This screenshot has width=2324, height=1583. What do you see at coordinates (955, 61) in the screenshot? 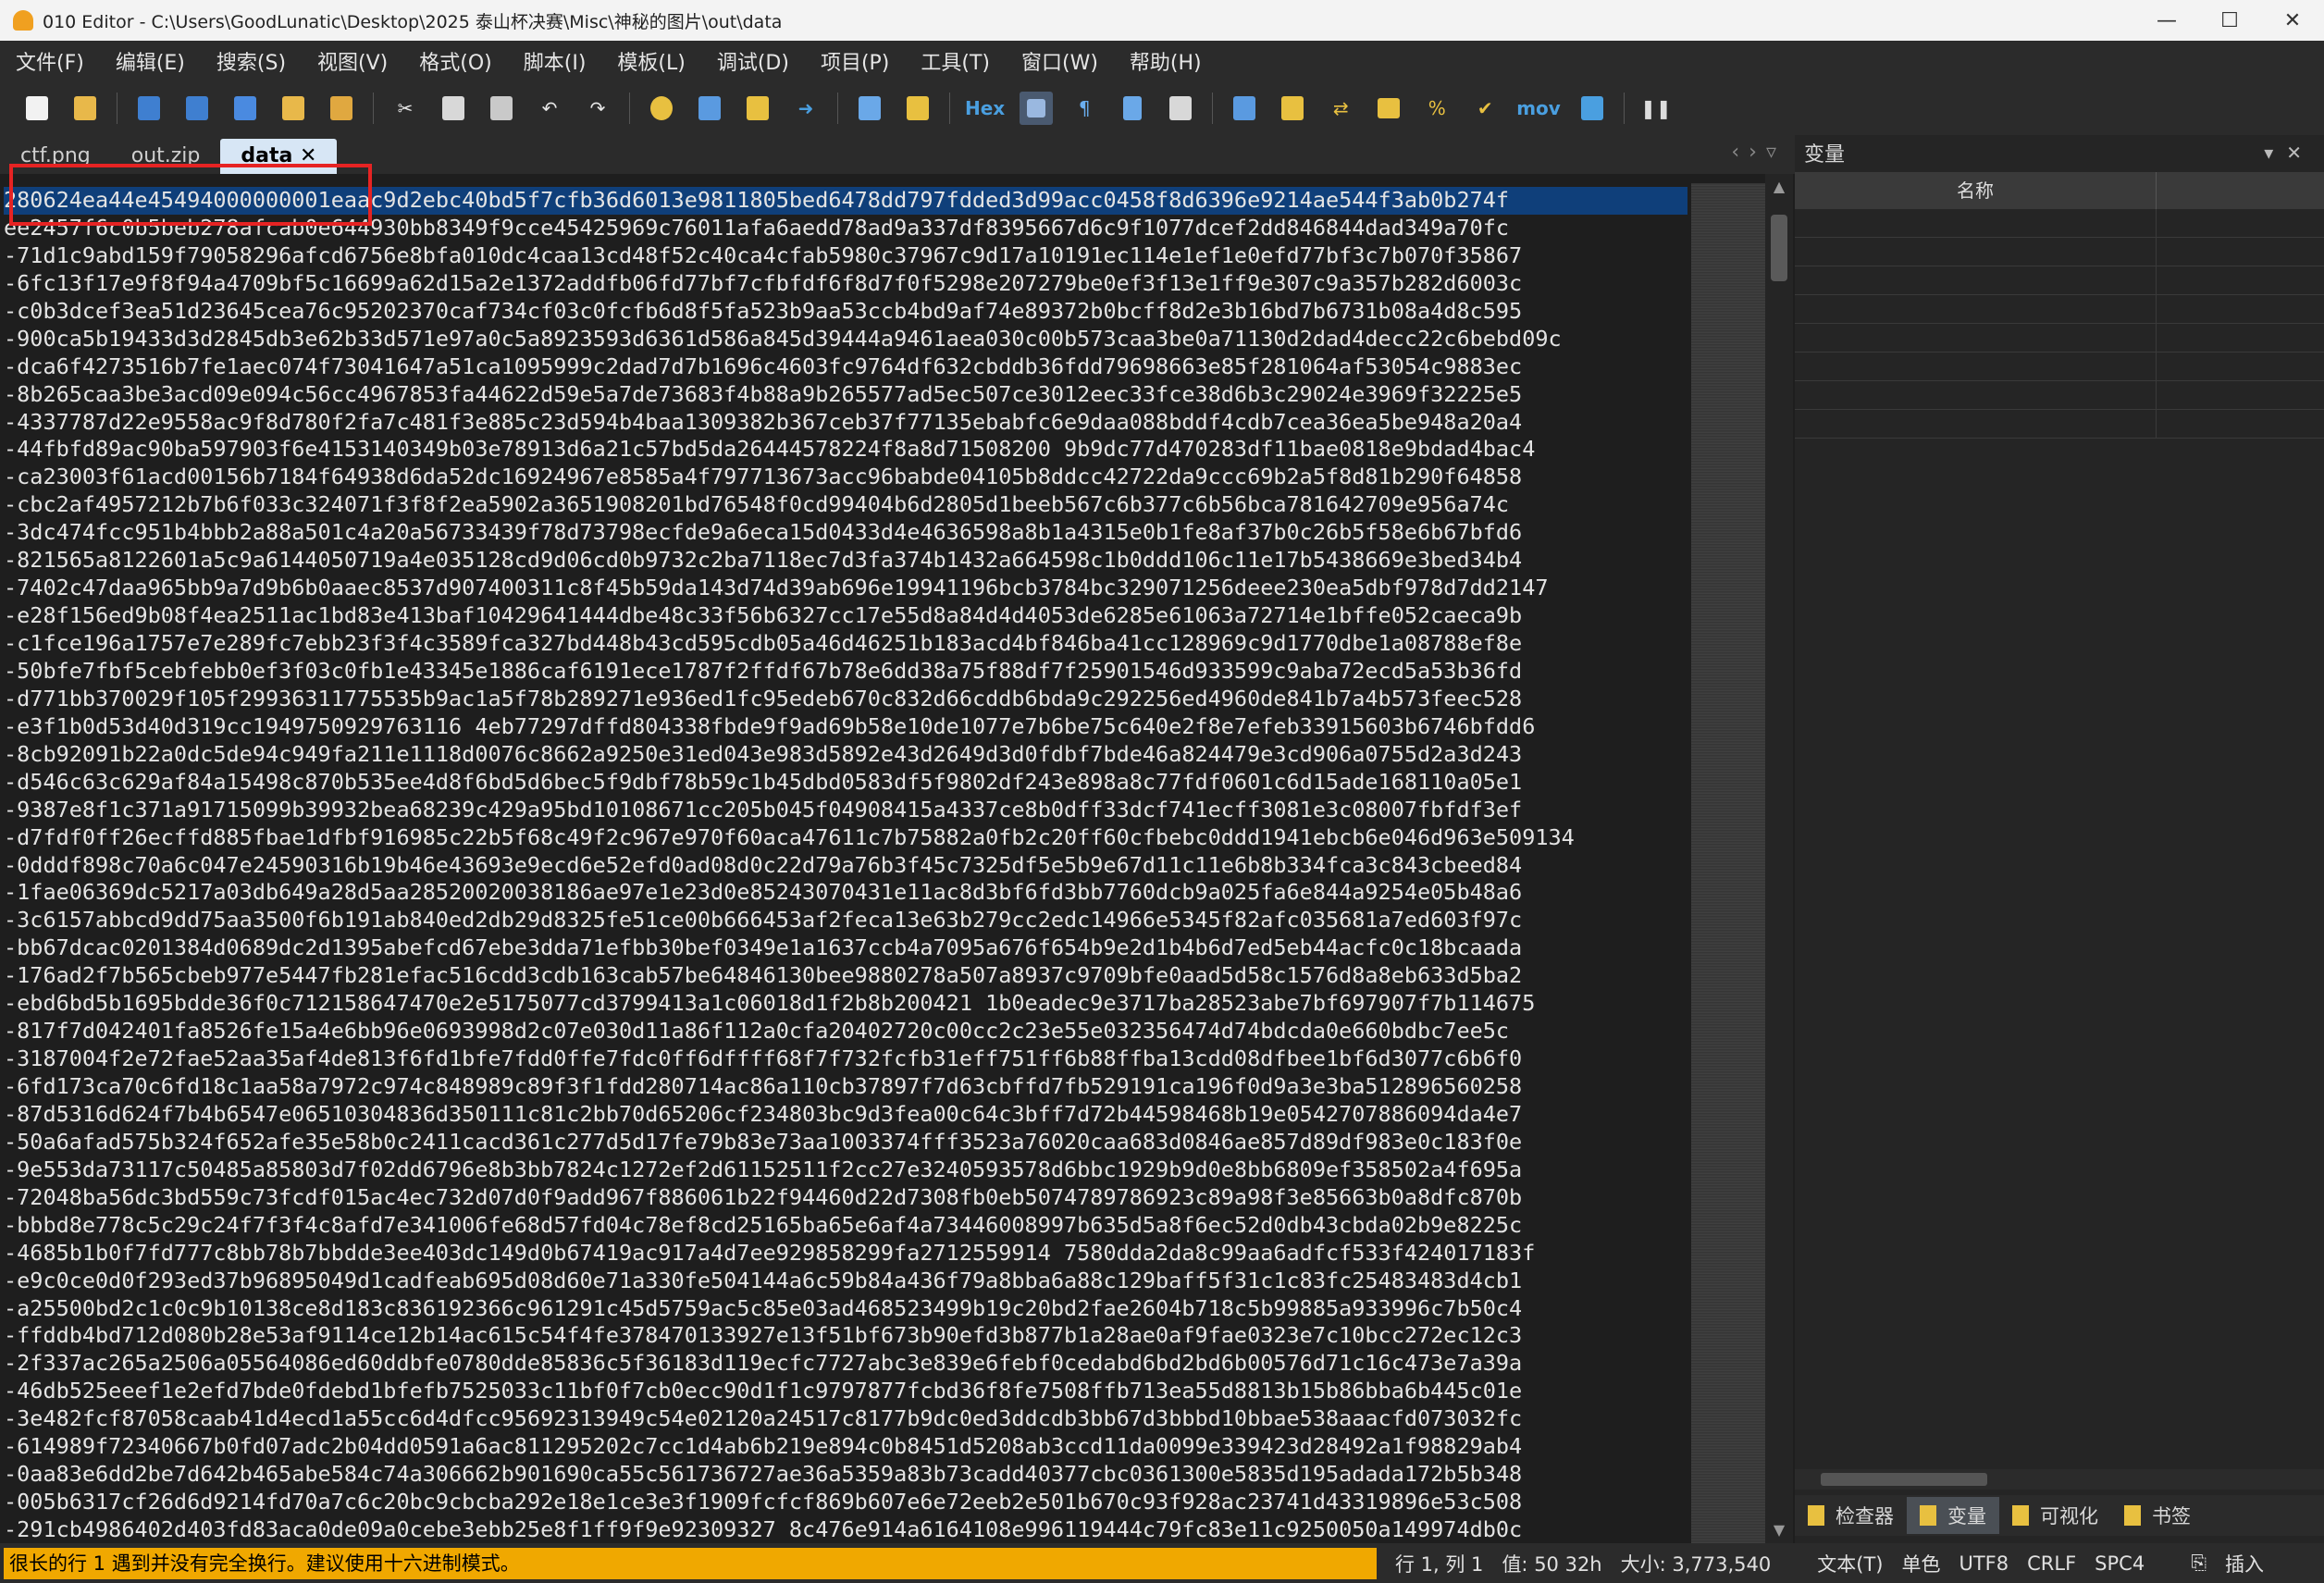
I see `menu-tools: 工具(T)` at bounding box center [955, 61].